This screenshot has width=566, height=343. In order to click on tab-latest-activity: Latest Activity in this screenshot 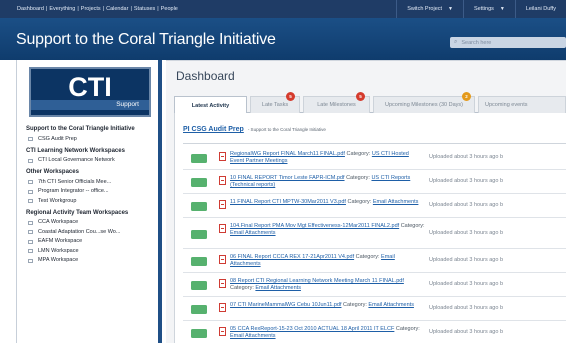, I will do `click(210, 105)`.